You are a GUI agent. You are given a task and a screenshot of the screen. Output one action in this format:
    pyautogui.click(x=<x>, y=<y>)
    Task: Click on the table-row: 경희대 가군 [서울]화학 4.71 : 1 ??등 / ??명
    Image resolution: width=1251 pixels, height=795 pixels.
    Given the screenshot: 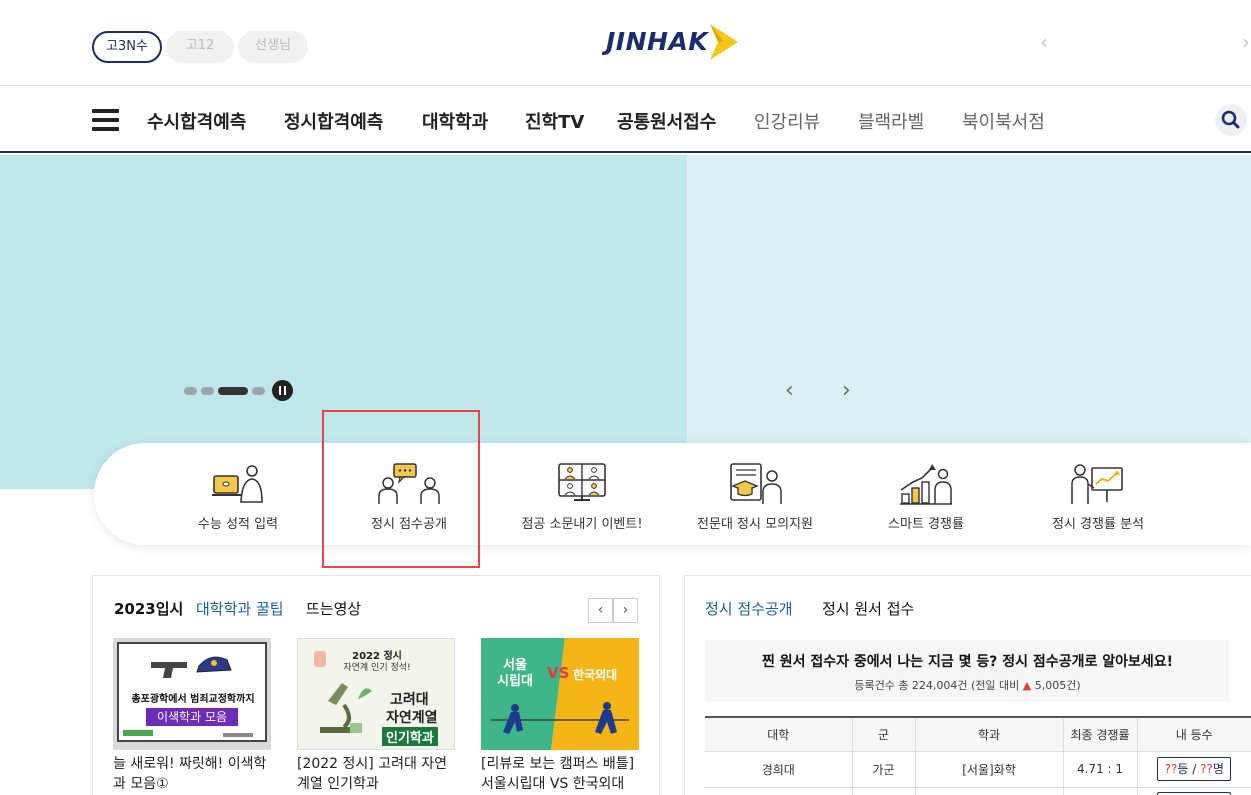 What is the action you would take?
    pyautogui.click(x=978, y=769)
    